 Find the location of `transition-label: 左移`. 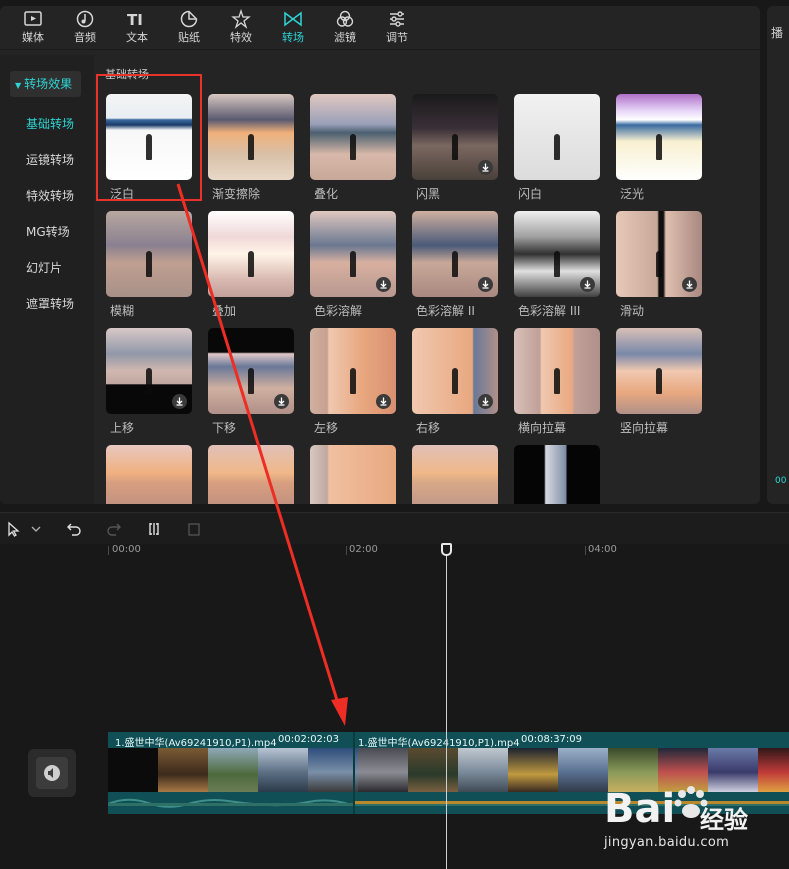

transition-label: 左移 is located at coordinates (326, 428).